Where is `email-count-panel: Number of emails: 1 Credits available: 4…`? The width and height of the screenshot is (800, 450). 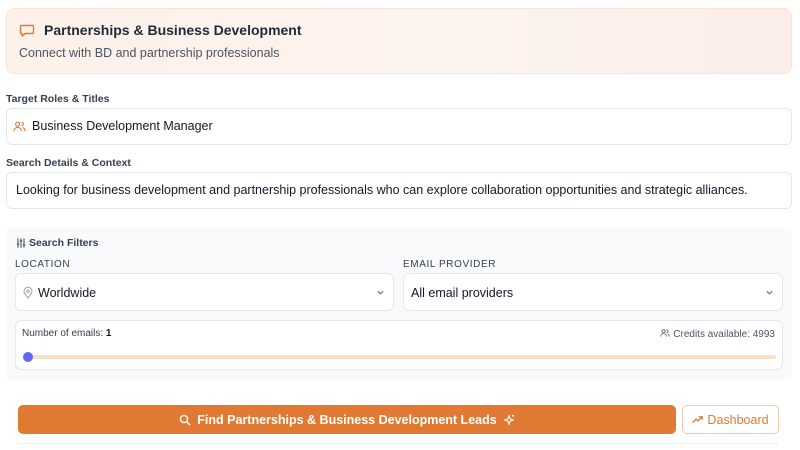 email-count-panel: Number of emails: 1 Credits available: 4… is located at coordinates (399, 345).